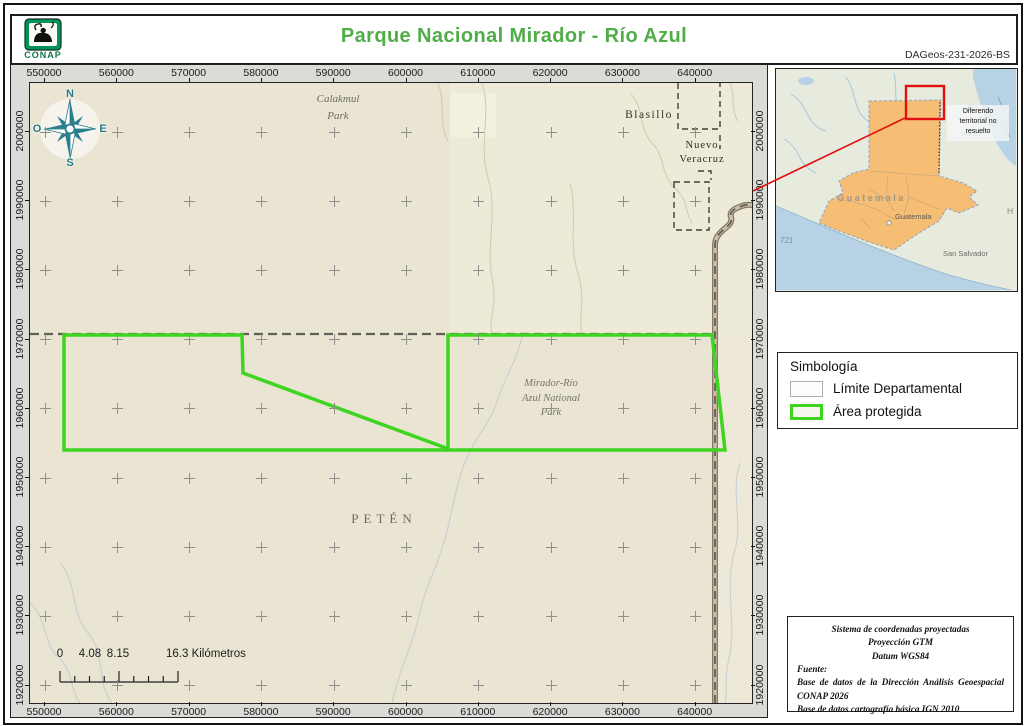  What do you see at coordinates (116, 712) in the screenshot?
I see `x-axis-label-bottom: 560000` at bounding box center [116, 712].